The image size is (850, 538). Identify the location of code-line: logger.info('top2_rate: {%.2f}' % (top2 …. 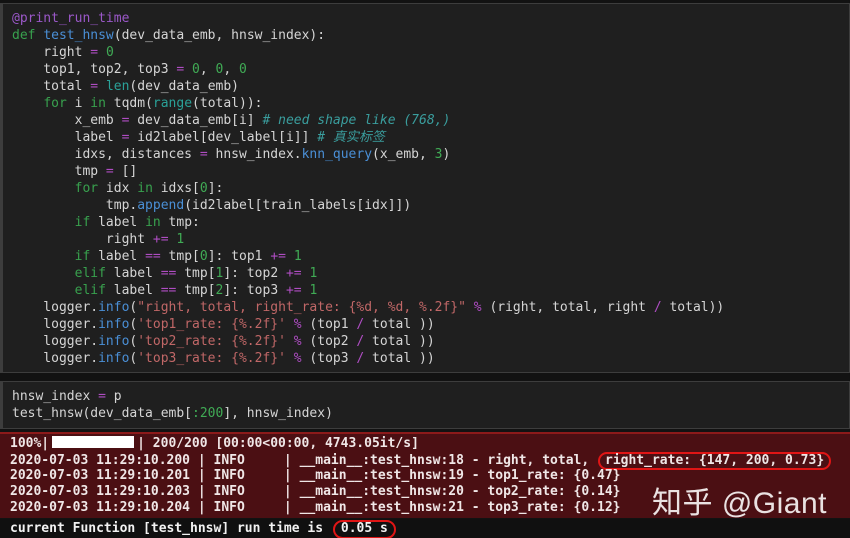
(427, 341).